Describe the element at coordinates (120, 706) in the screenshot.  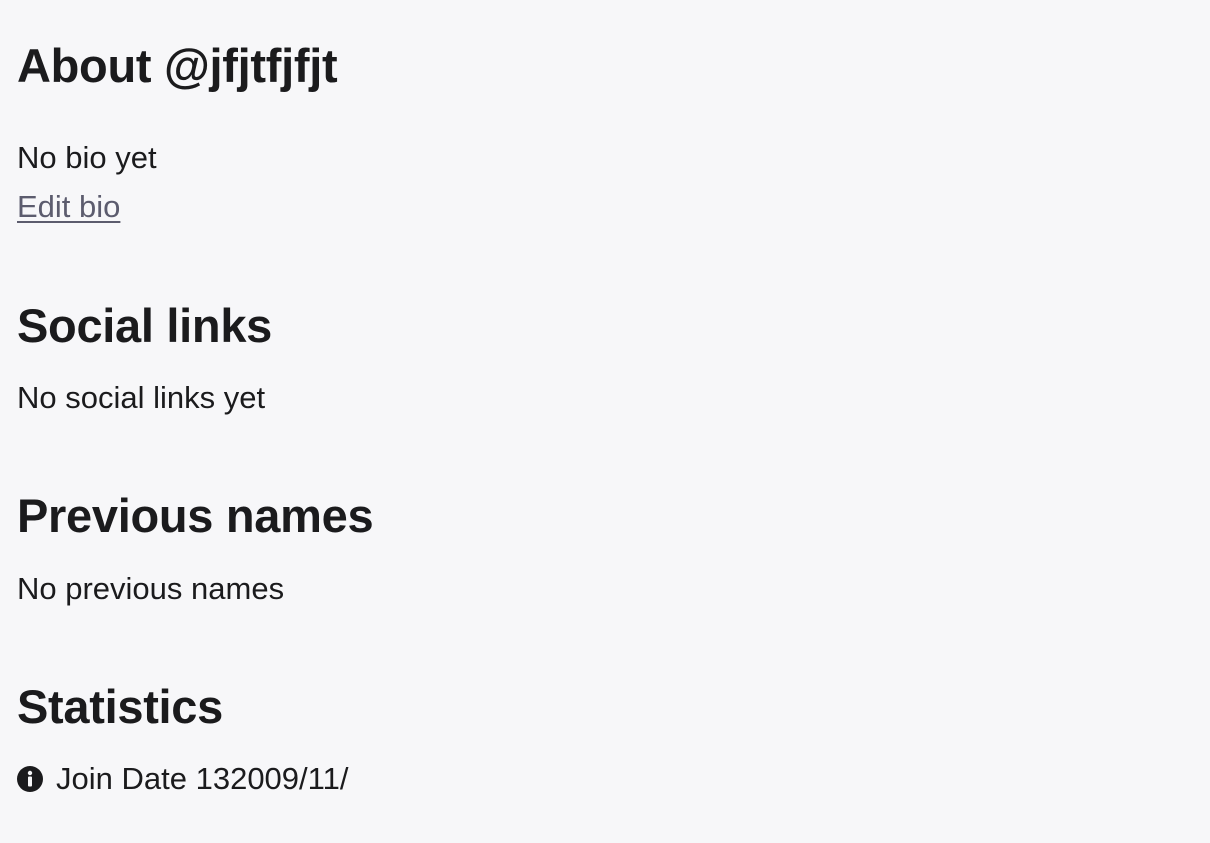
I see `statistics-heading: Statistics` at that location.